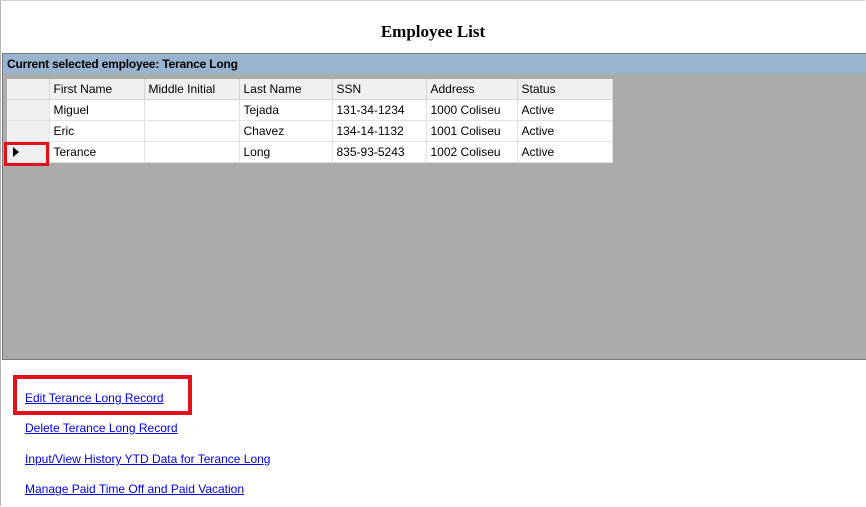  Describe the element at coordinates (286, 110) in the screenshot. I see `cell-last-name: Tejada` at that location.